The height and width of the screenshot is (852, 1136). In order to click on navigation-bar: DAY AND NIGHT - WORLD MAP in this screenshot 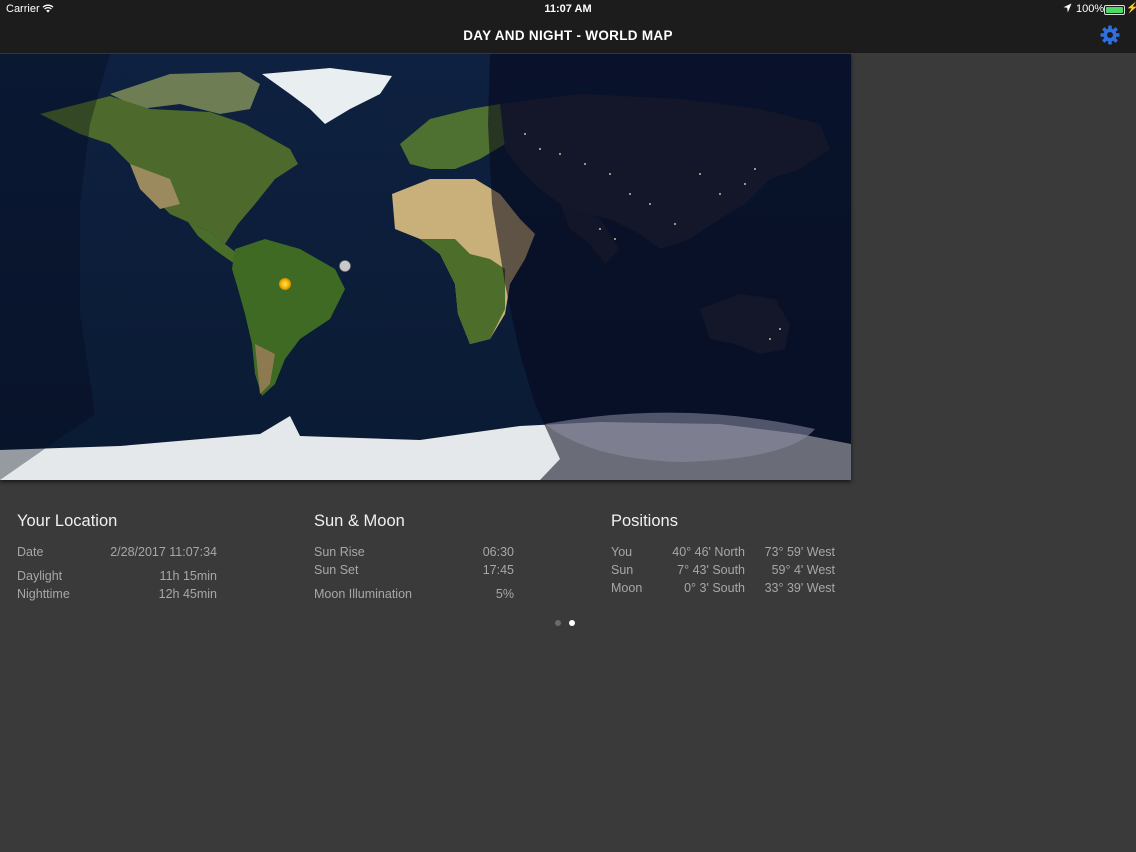, I will do `click(568, 35)`.